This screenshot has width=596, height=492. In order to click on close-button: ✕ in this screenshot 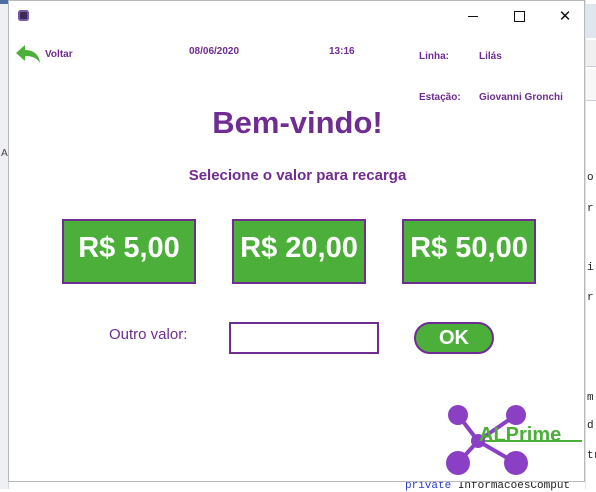, I will do `click(564, 16)`.